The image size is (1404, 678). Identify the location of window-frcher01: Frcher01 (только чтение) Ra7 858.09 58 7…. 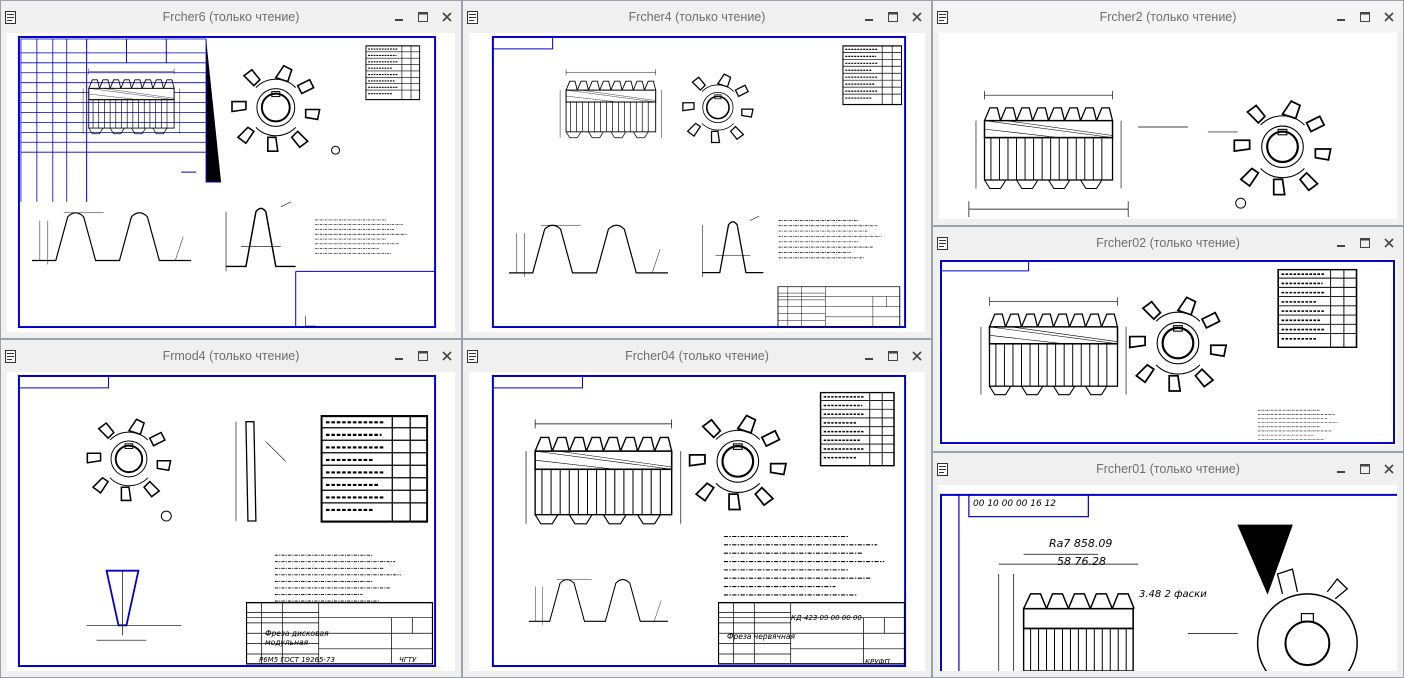
(1168, 565).